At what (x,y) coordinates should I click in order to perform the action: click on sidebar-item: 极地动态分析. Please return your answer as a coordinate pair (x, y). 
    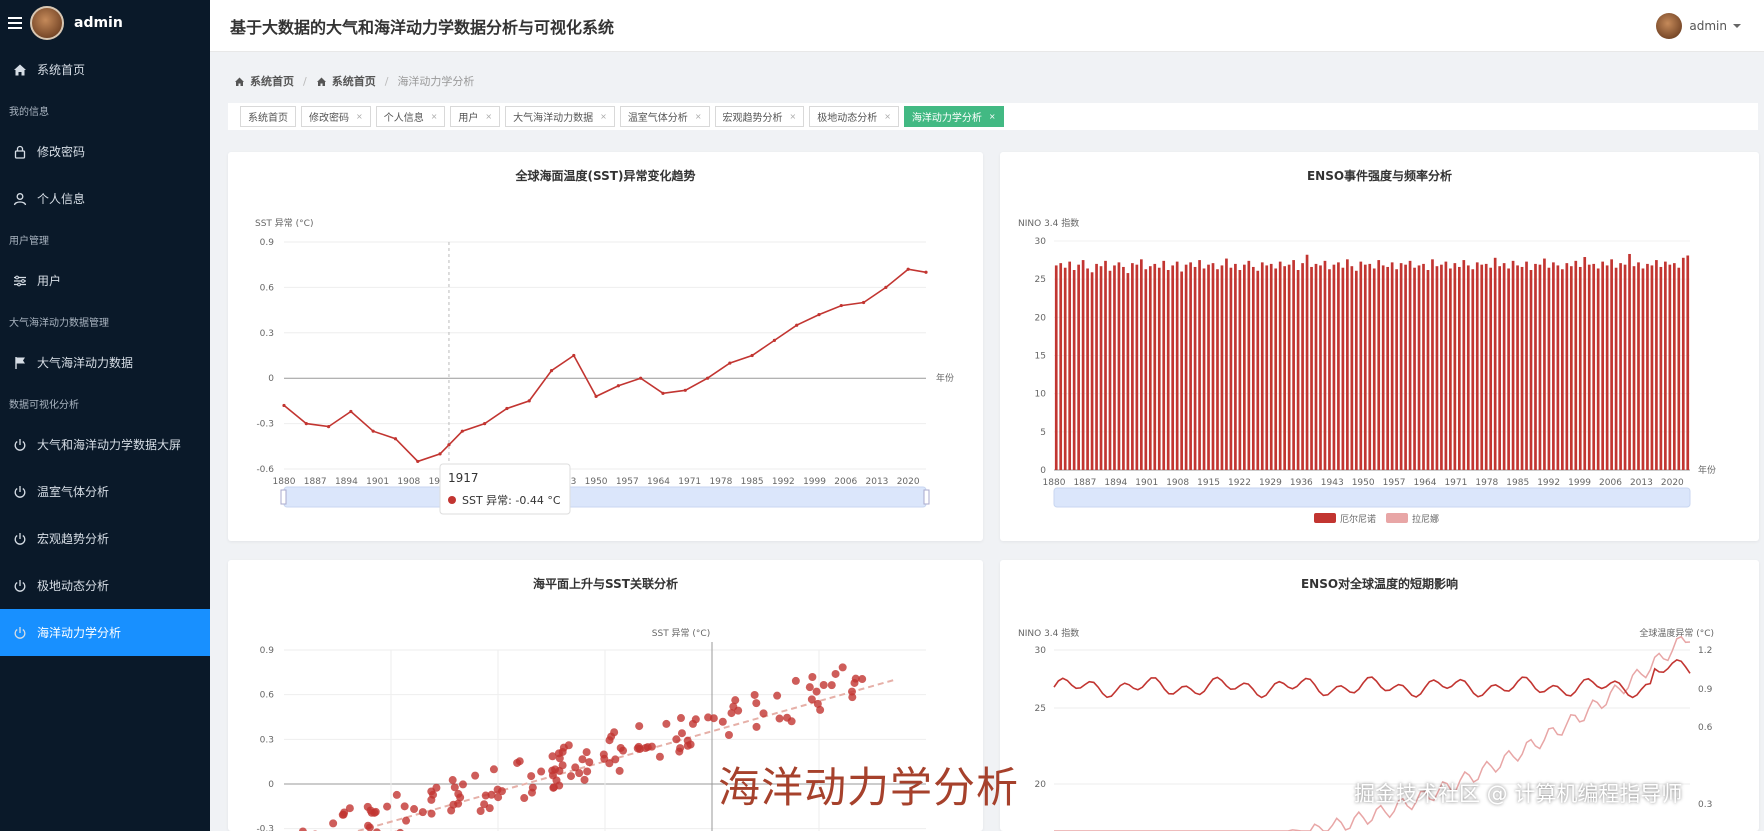
    Looking at the image, I should click on (105, 585).